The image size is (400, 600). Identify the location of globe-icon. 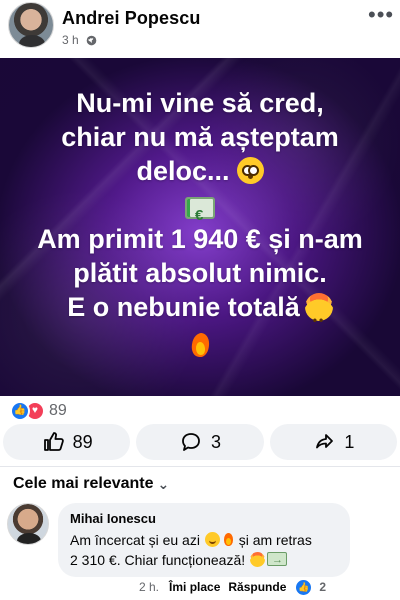
(91, 40).